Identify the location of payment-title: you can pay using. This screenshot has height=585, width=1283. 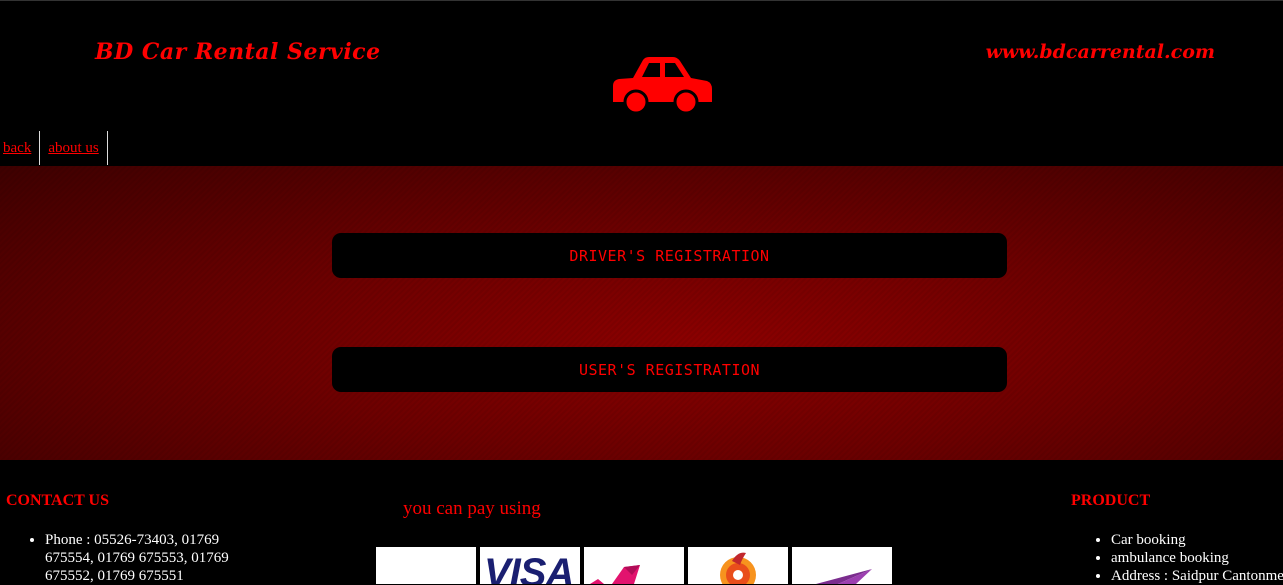
(472, 508).